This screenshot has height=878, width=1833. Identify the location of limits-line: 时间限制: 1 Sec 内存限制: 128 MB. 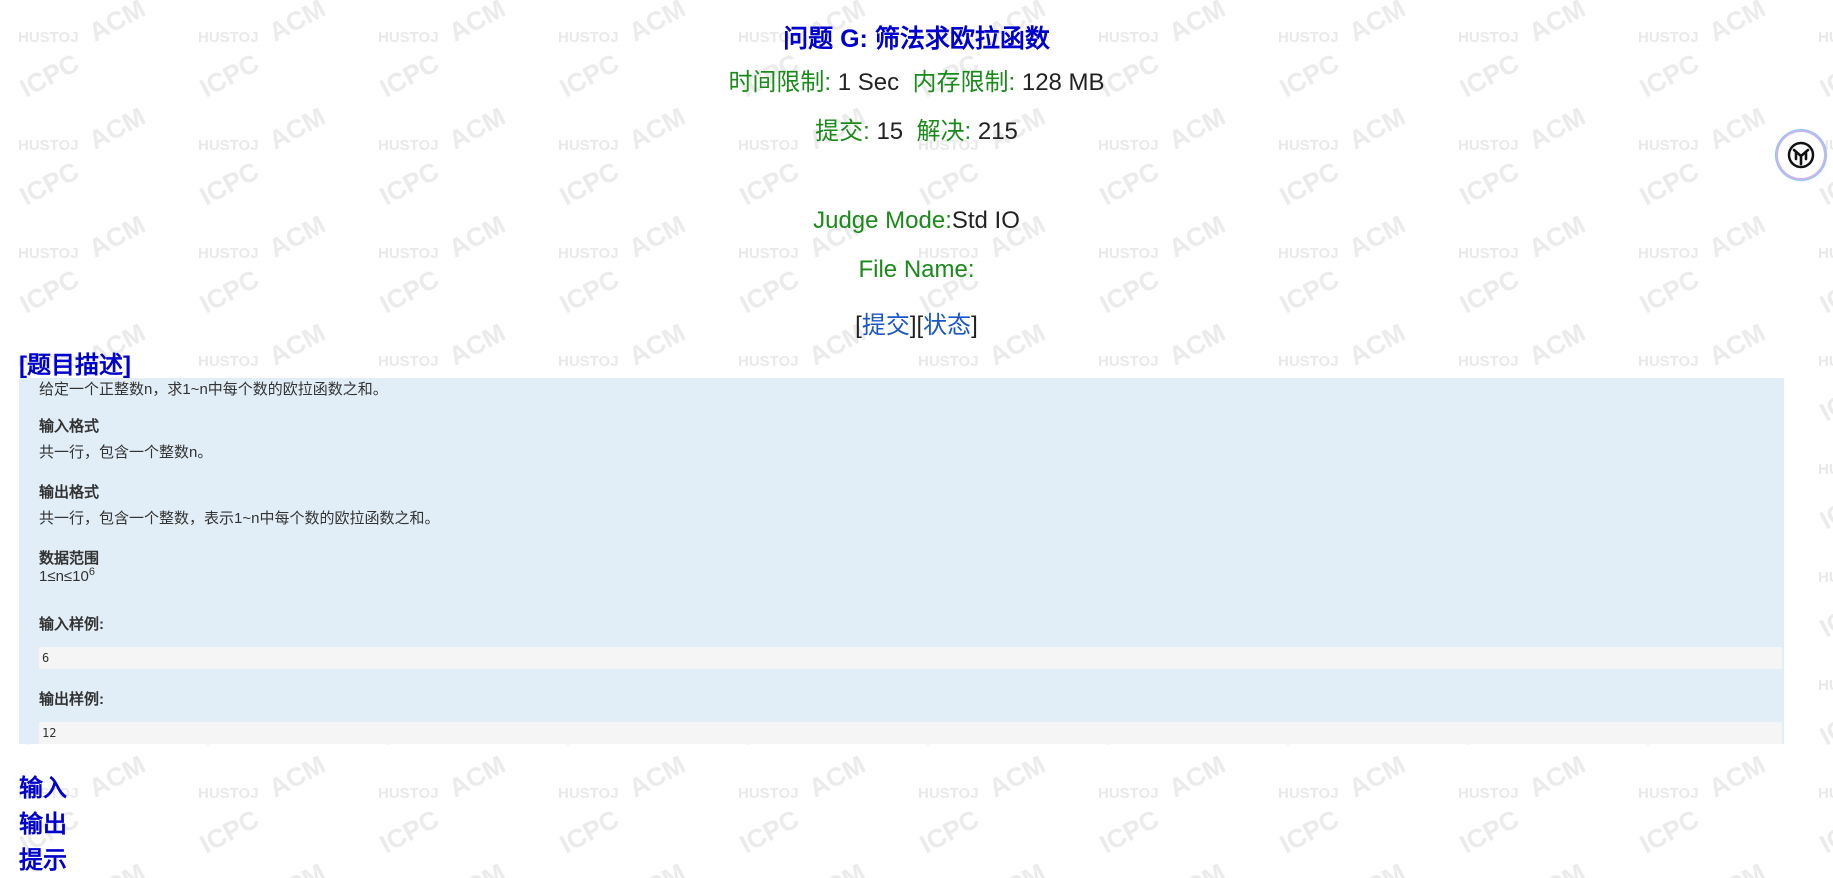
(916, 79).